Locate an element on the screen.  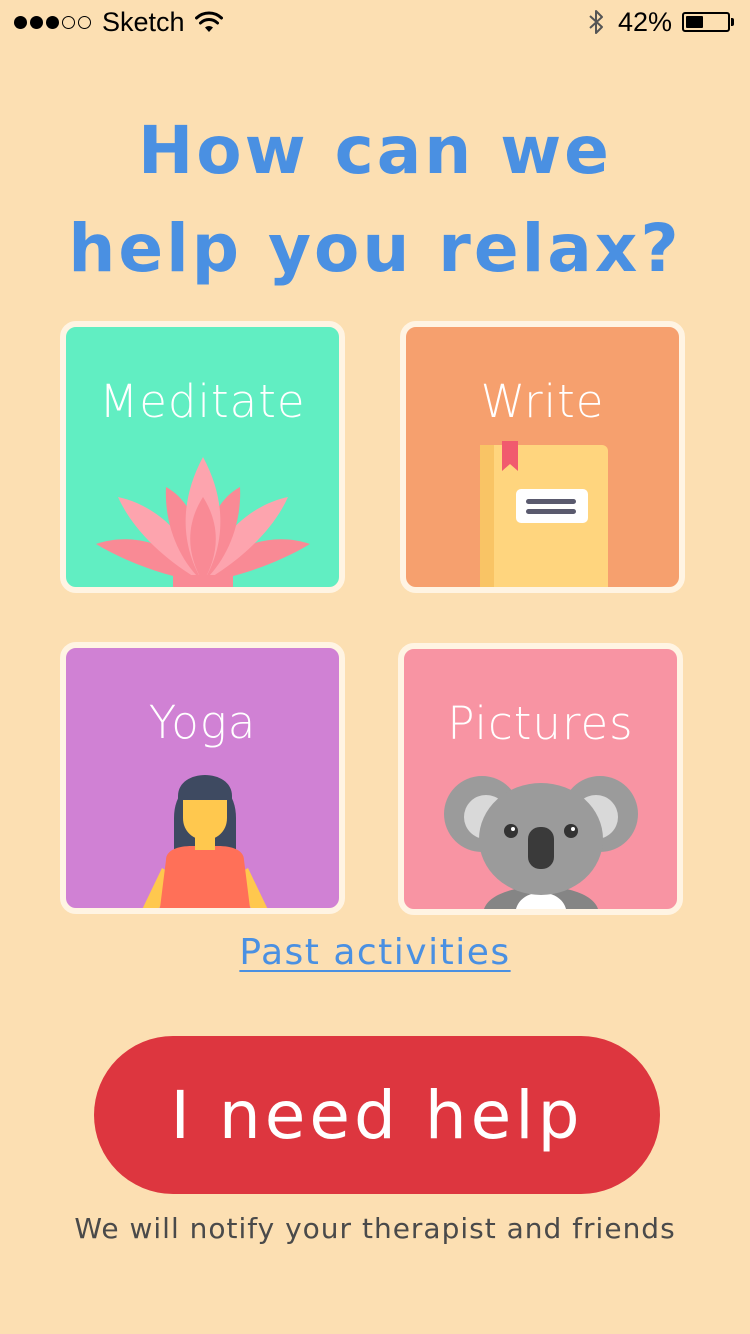
past-activities-link: Past activities is located at coordinates (374, 952).